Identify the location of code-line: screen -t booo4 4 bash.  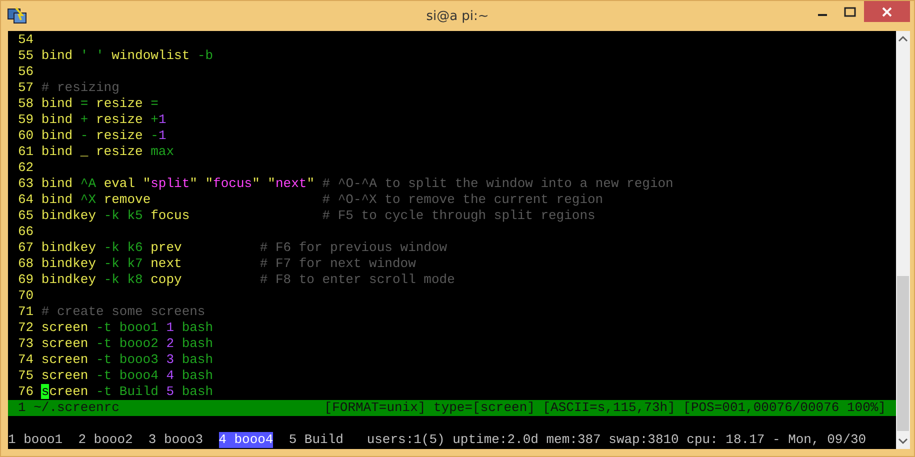
(127, 376).